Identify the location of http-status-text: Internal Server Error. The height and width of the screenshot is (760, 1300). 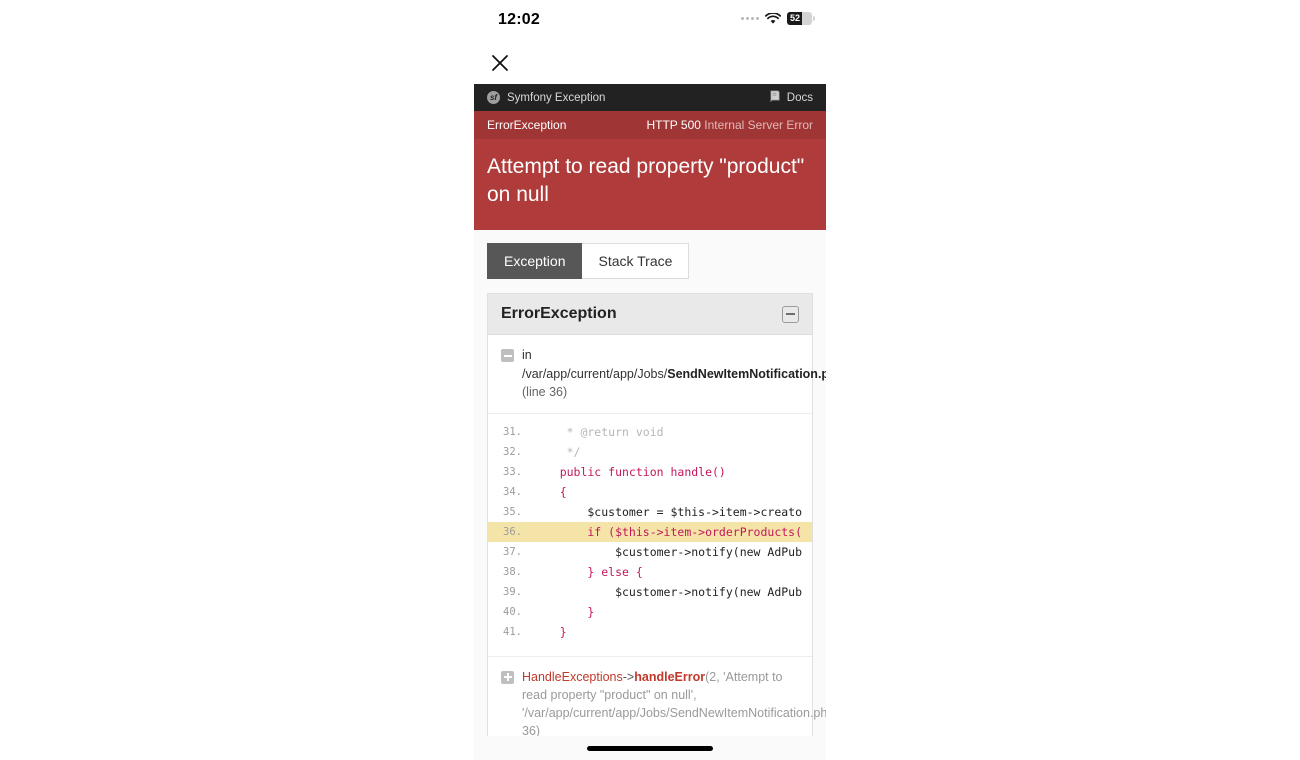
(758, 125).